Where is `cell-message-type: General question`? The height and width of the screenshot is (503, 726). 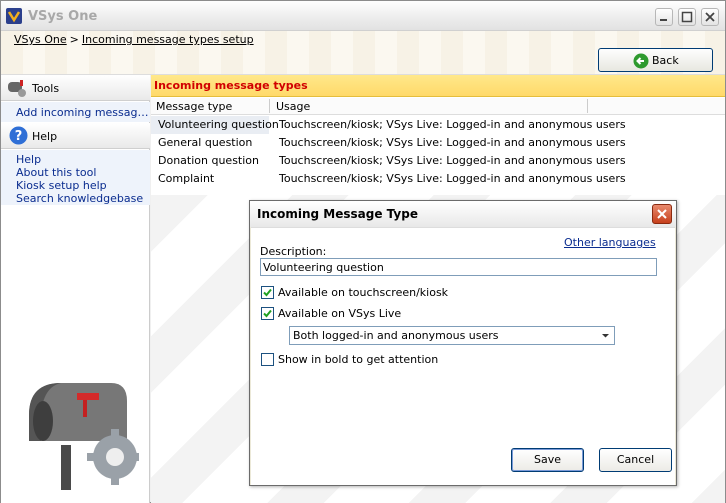
cell-message-type: General question is located at coordinates (205, 142).